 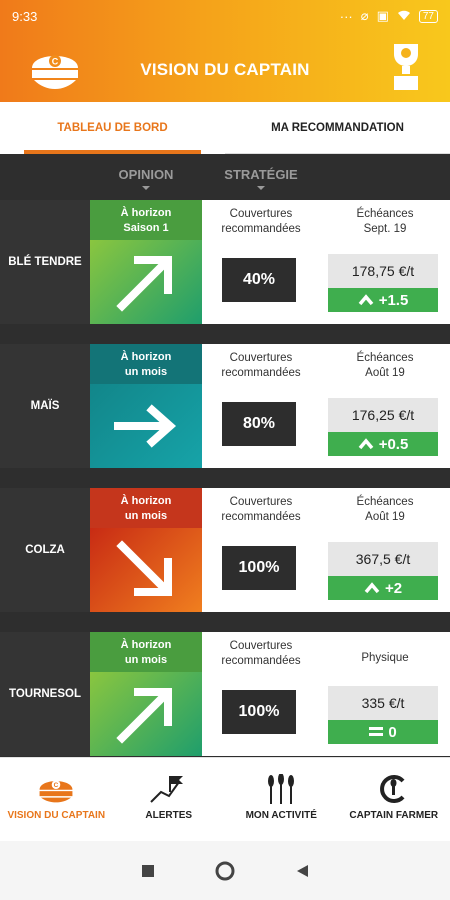 I want to click on alarm-off-icon: ⌀, so click(x=364, y=15).